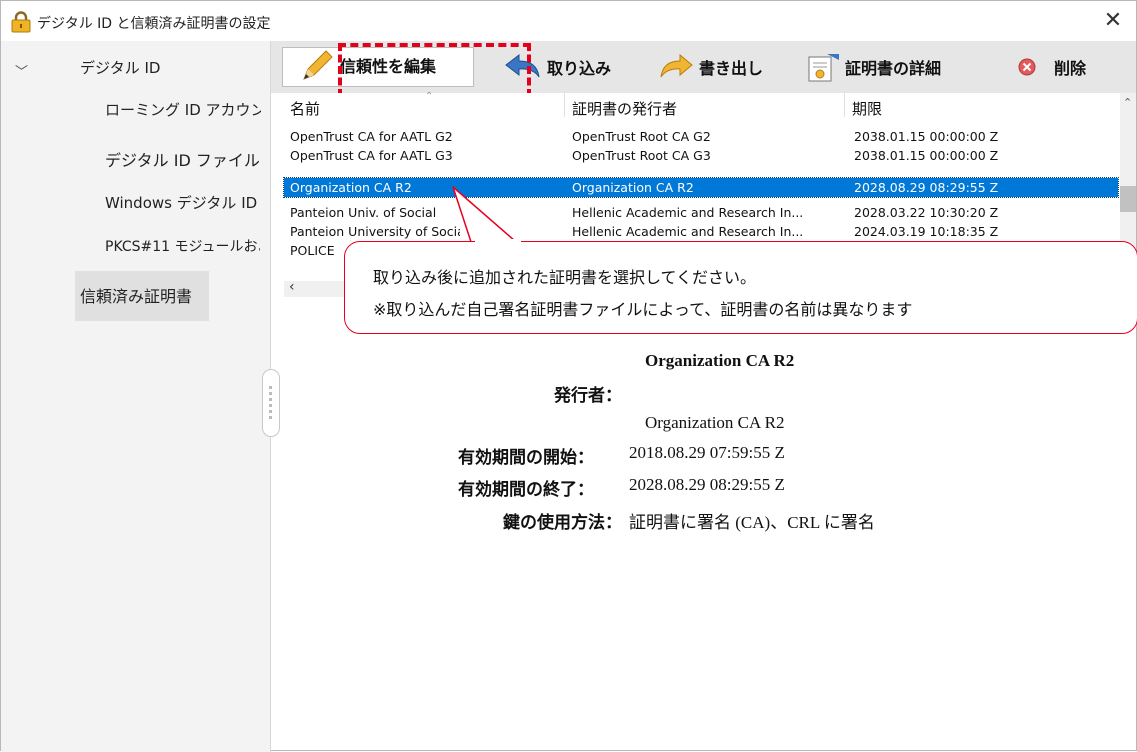  What do you see at coordinates (1128, 199) in the screenshot?
I see `scrollbar-thumb` at bounding box center [1128, 199].